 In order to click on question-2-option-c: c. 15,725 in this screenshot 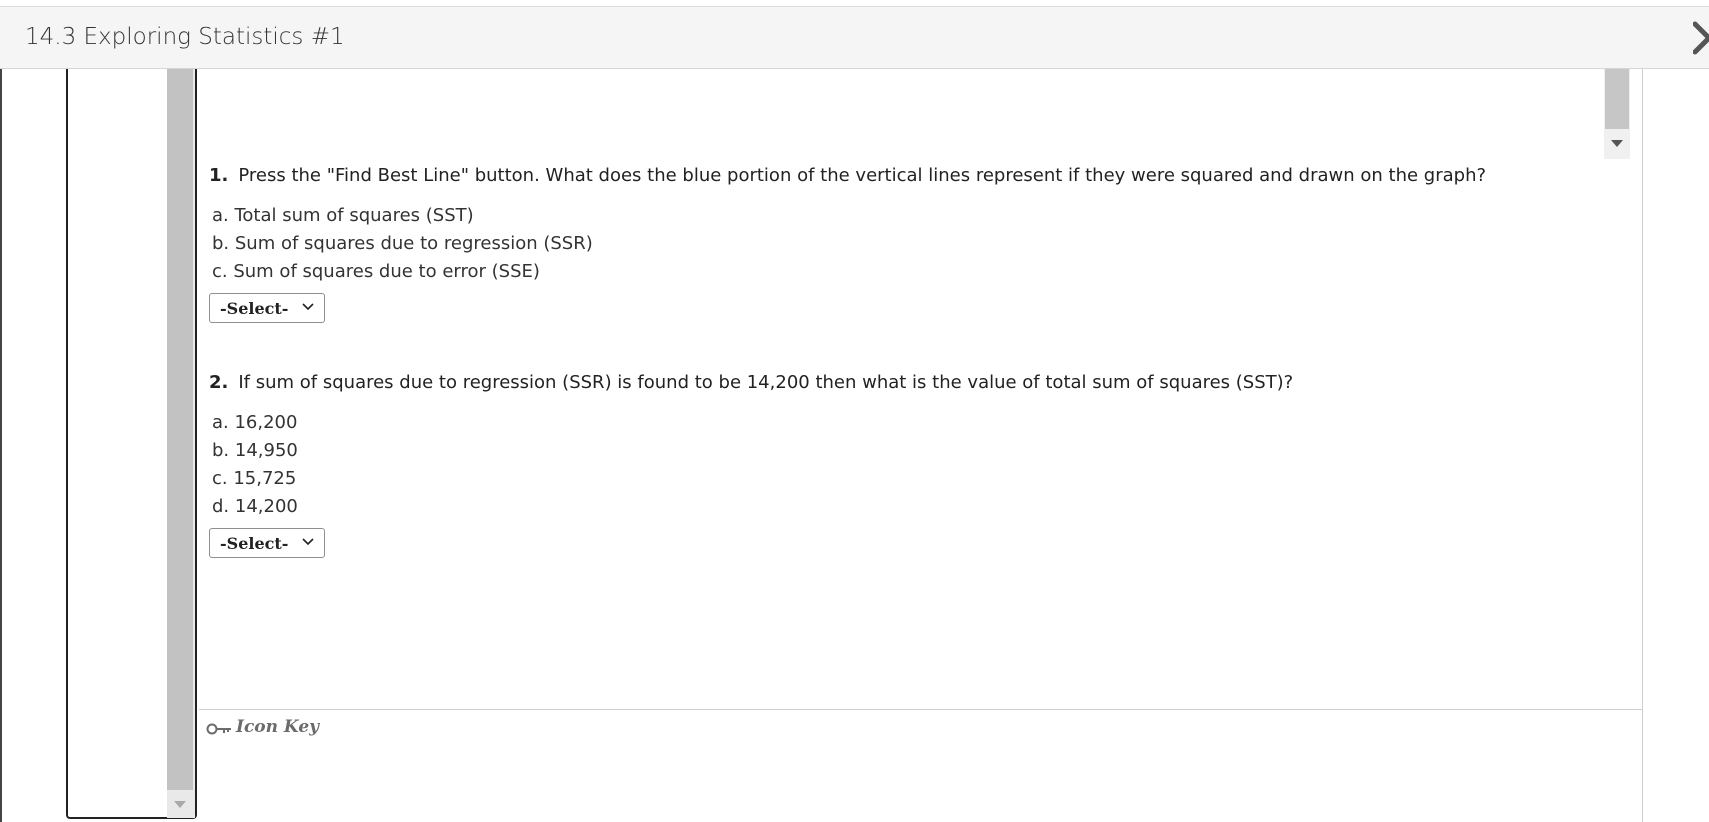, I will do `click(254, 478)`.